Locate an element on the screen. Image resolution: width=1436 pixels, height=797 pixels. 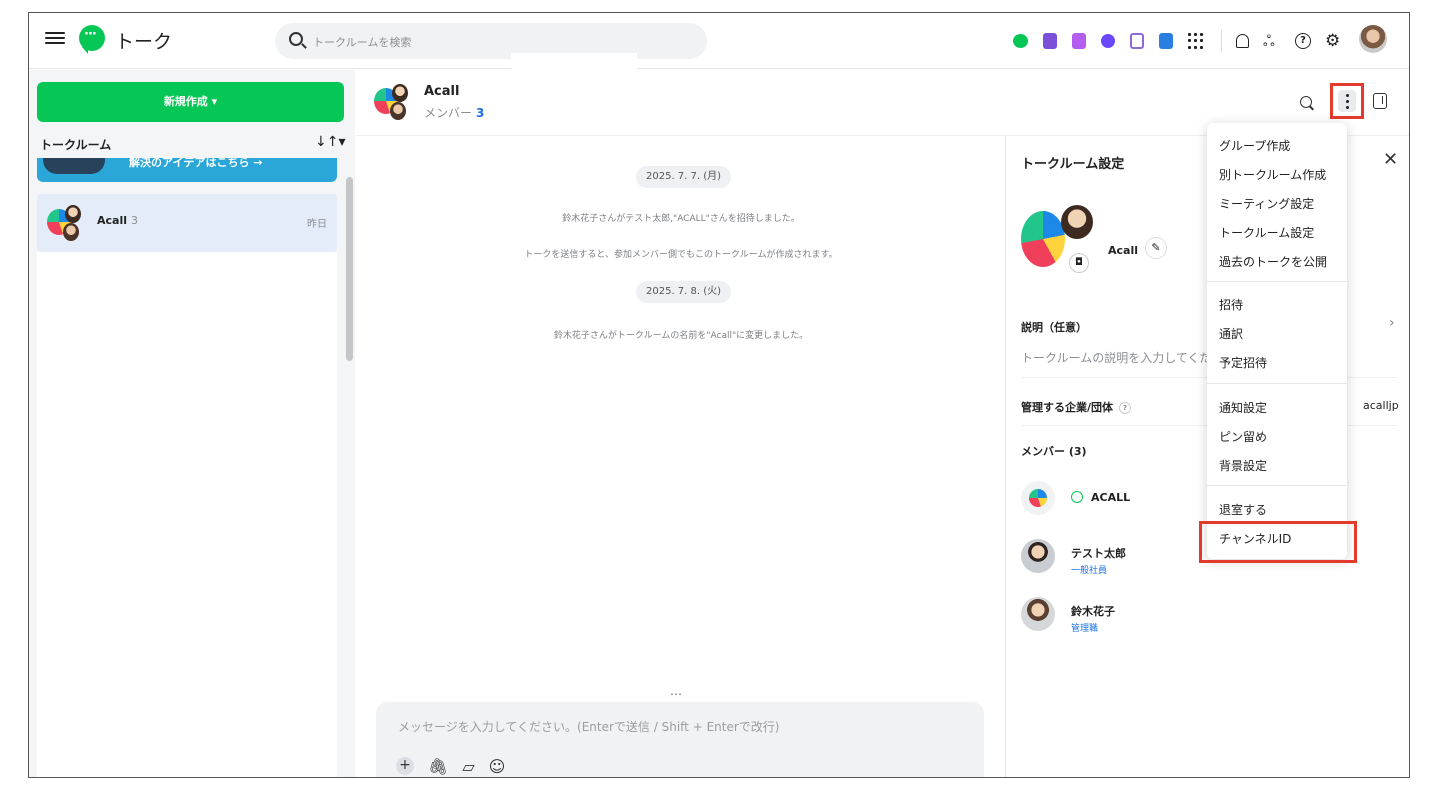
bell-icon is located at coordinates (1242, 41).